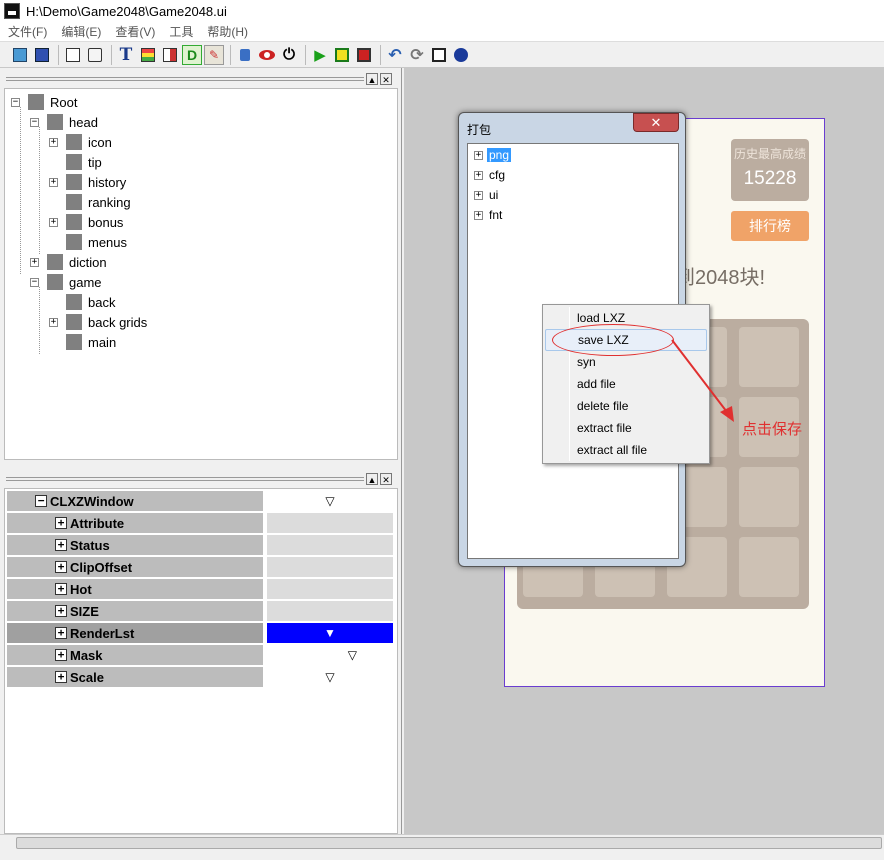  I want to click on prop-row-renderlst: + RenderLst ▼, so click(201, 634).